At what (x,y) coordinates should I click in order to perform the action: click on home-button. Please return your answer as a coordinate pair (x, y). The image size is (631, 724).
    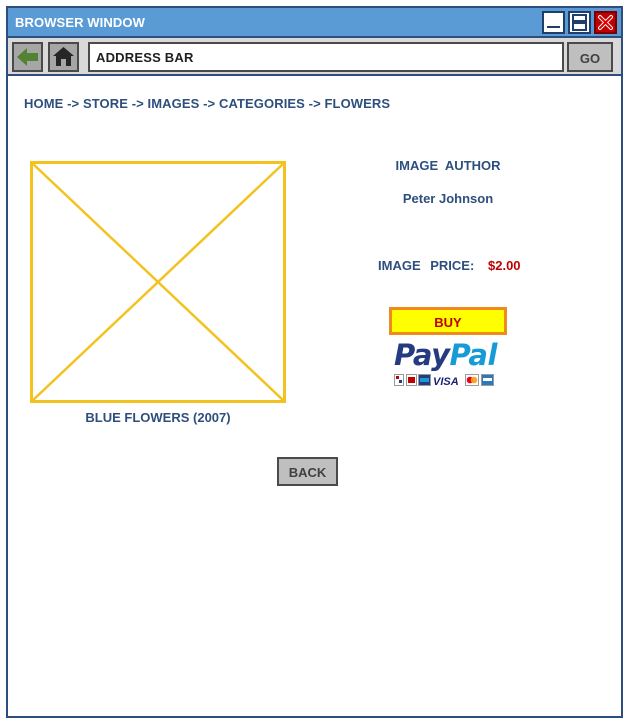
    Looking at the image, I should click on (63, 57).